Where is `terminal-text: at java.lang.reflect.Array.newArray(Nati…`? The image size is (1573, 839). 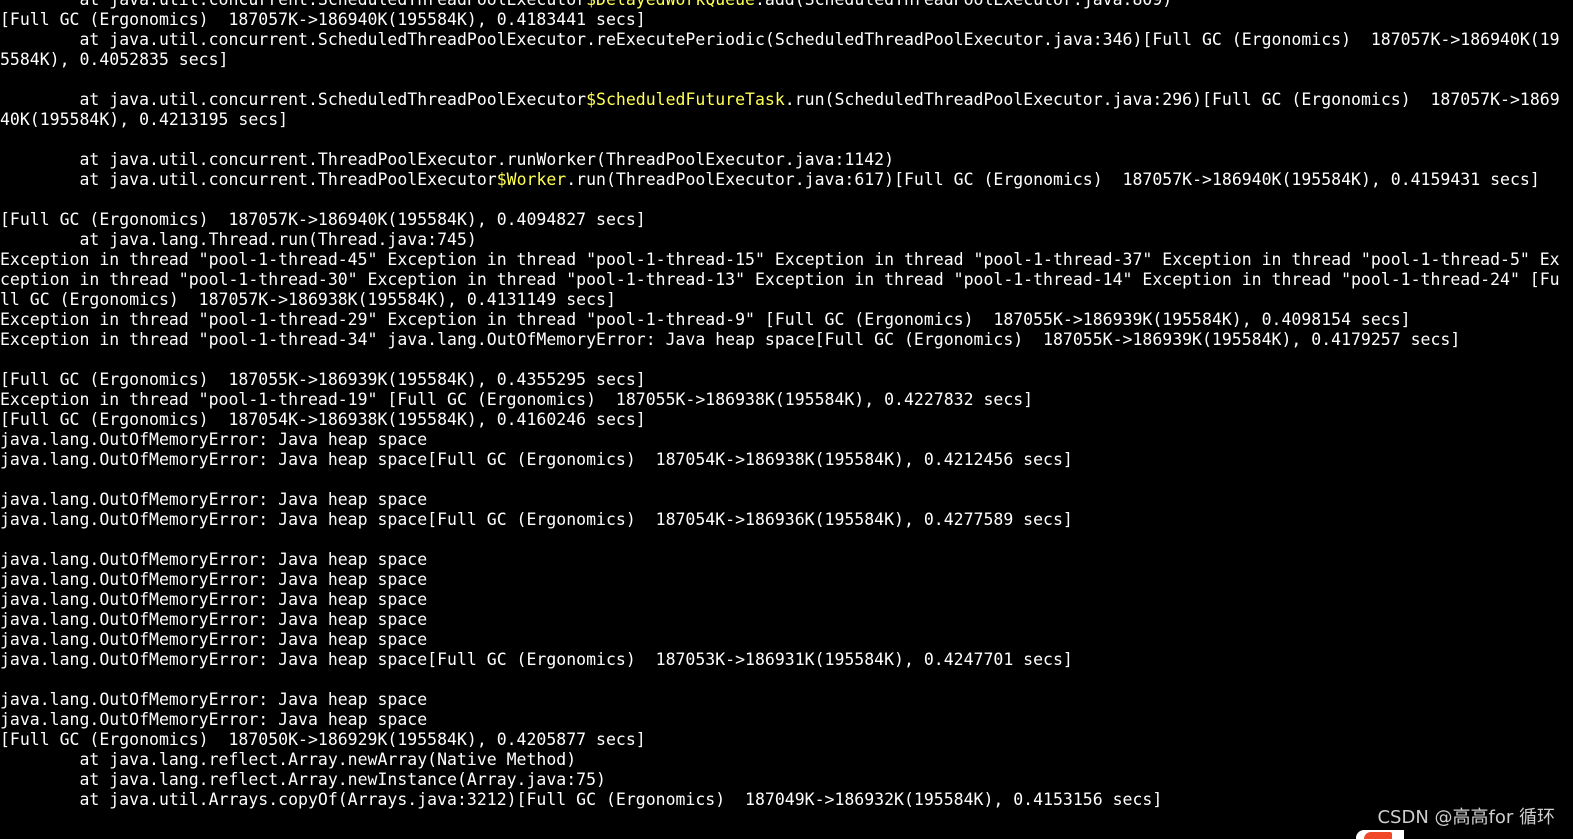 terminal-text: at java.lang.reflect.Array.newArray(Nati… is located at coordinates (288, 759).